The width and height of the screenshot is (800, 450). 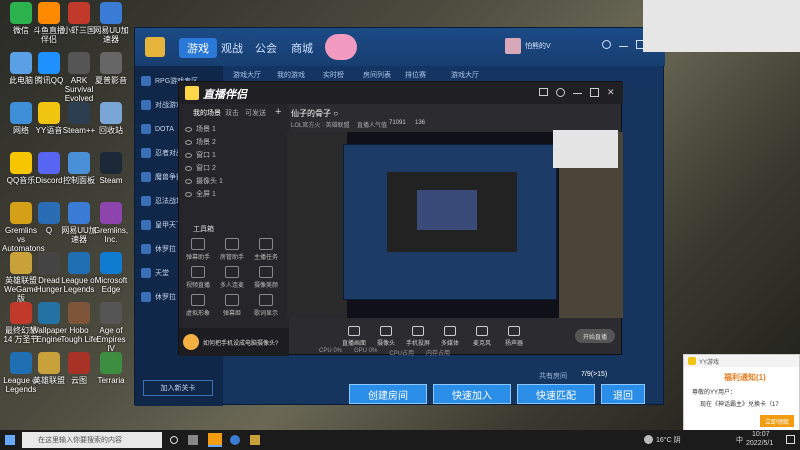 What do you see at coordinates (111, 263) in the screenshot?
I see `edge-icon` at bounding box center [111, 263].